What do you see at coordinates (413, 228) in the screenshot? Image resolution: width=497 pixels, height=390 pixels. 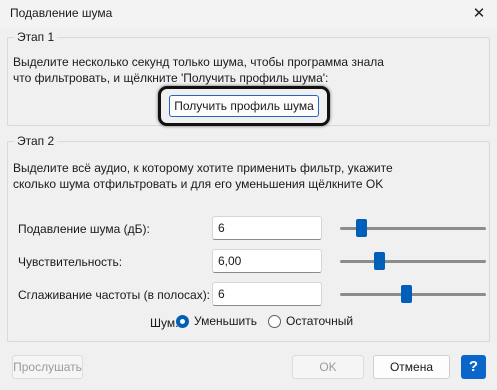 I see `noise-reduction-slider` at bounding box center [413, 228].